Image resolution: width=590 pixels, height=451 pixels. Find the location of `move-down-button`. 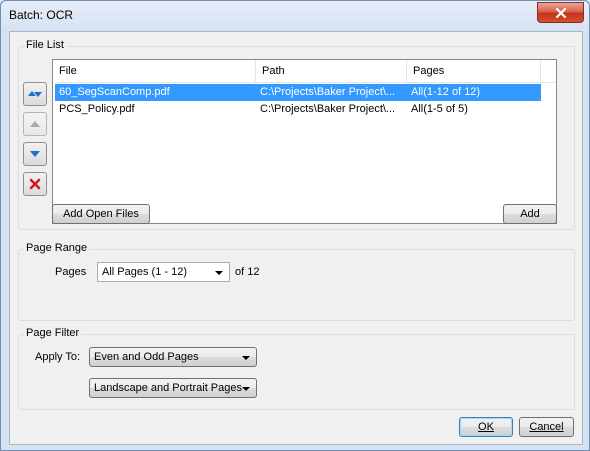

move-down-button is located at coordinates (35, 154).